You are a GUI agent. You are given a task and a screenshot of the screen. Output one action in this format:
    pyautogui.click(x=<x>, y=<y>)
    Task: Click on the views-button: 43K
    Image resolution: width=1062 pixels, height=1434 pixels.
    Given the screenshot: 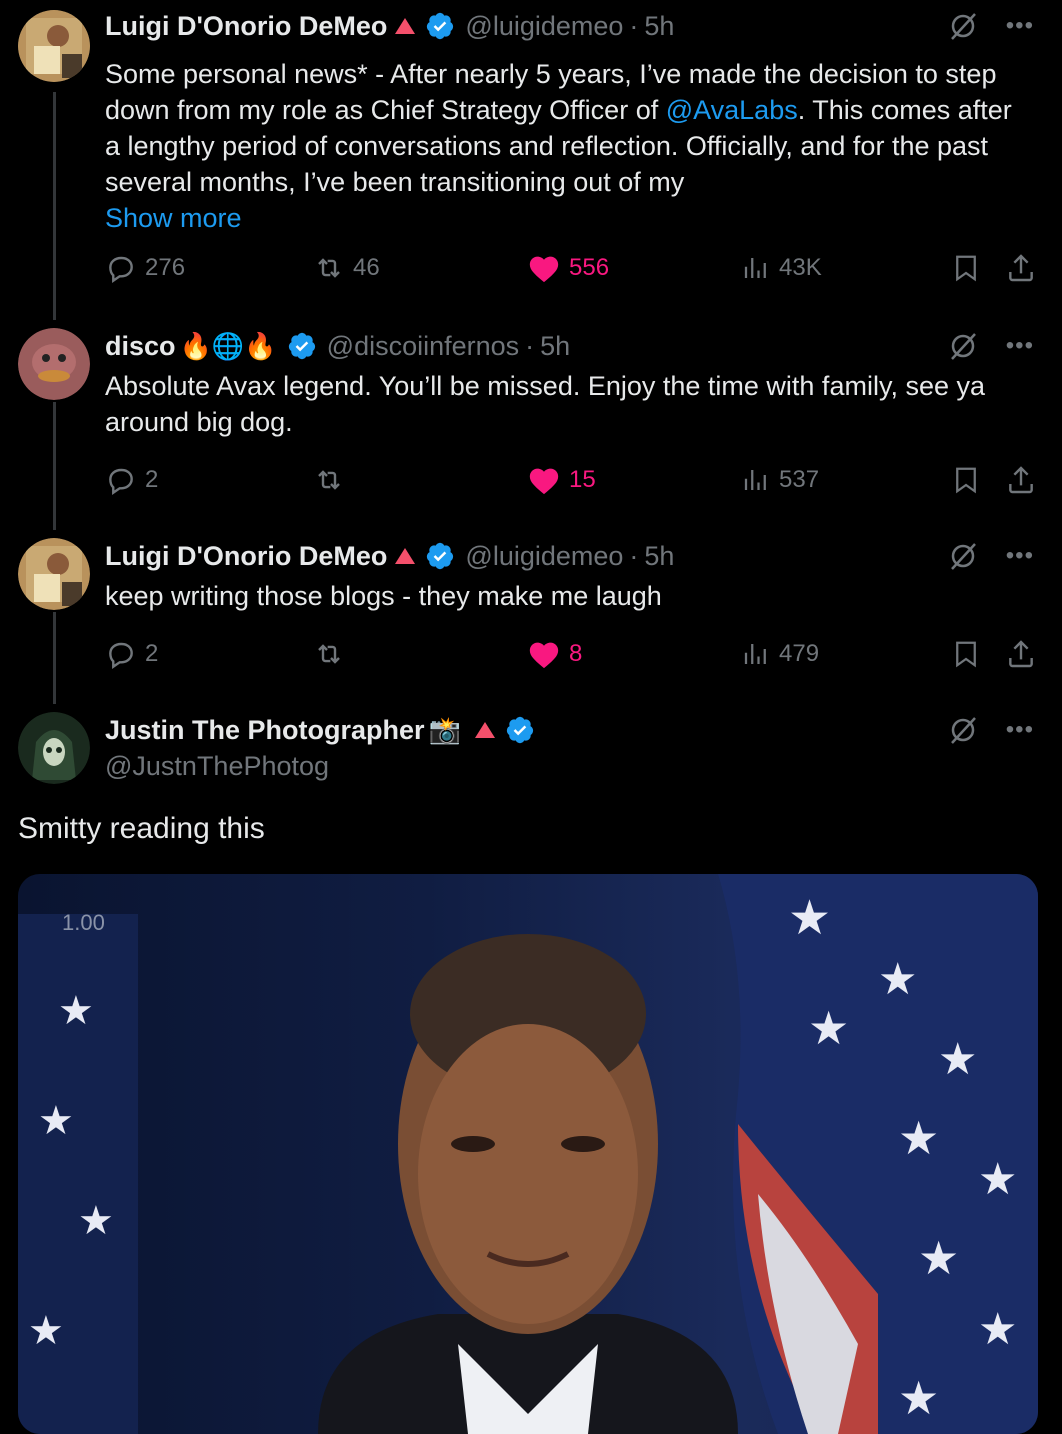 What is the action you would take?
    pyautogui.click(x=781, y=268)
    